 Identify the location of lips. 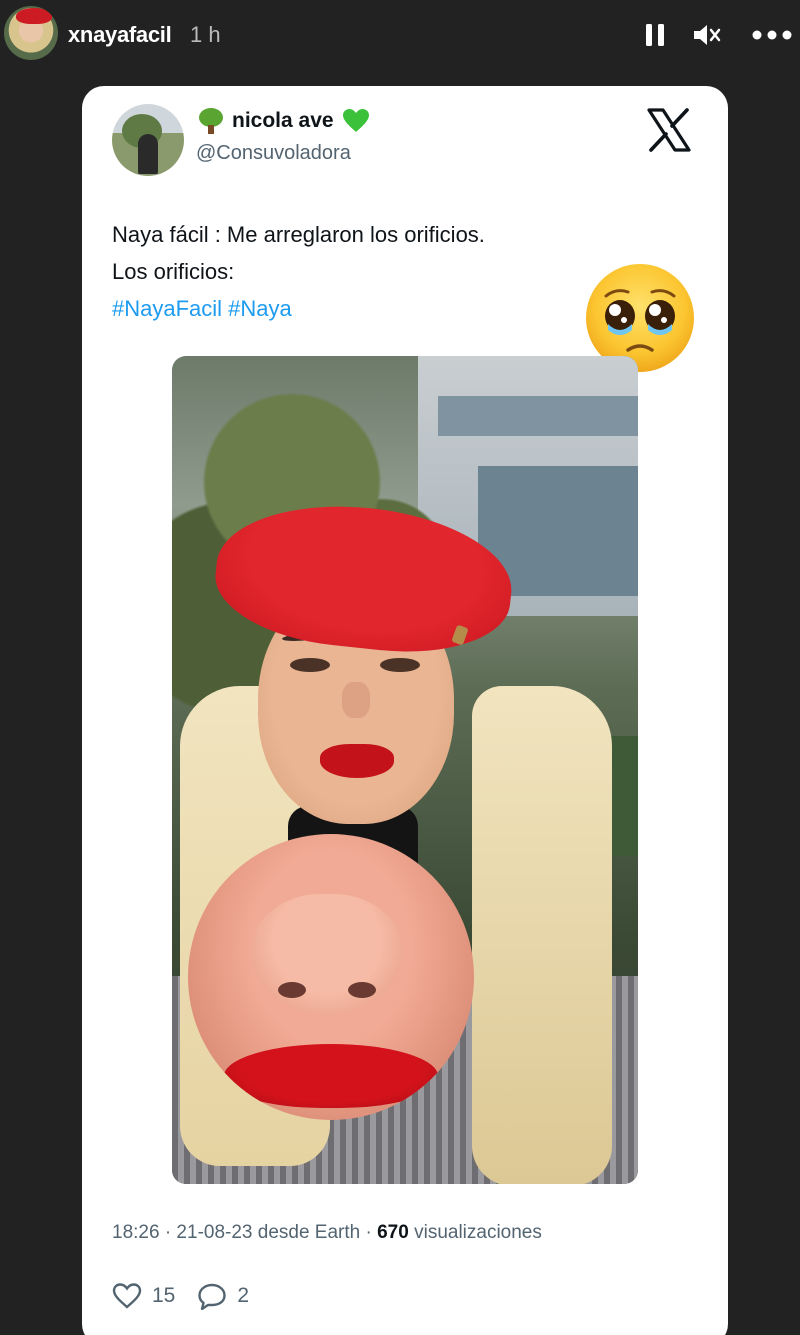
(357, 761).